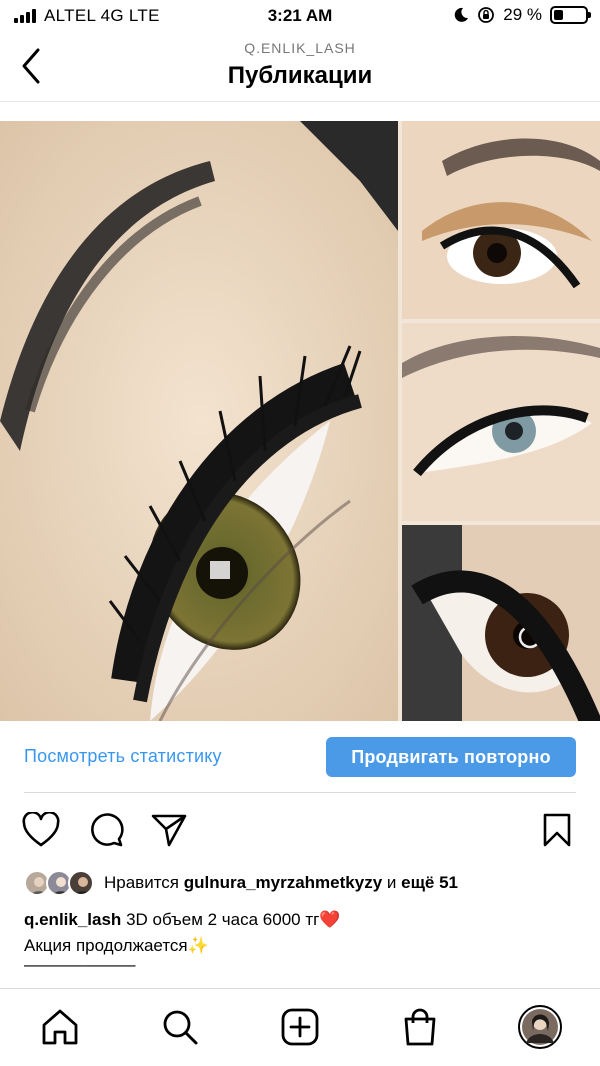 This screenshot has height=1066, width=600. I want to click on likes-prefix: Нравится, so click(142, 882).